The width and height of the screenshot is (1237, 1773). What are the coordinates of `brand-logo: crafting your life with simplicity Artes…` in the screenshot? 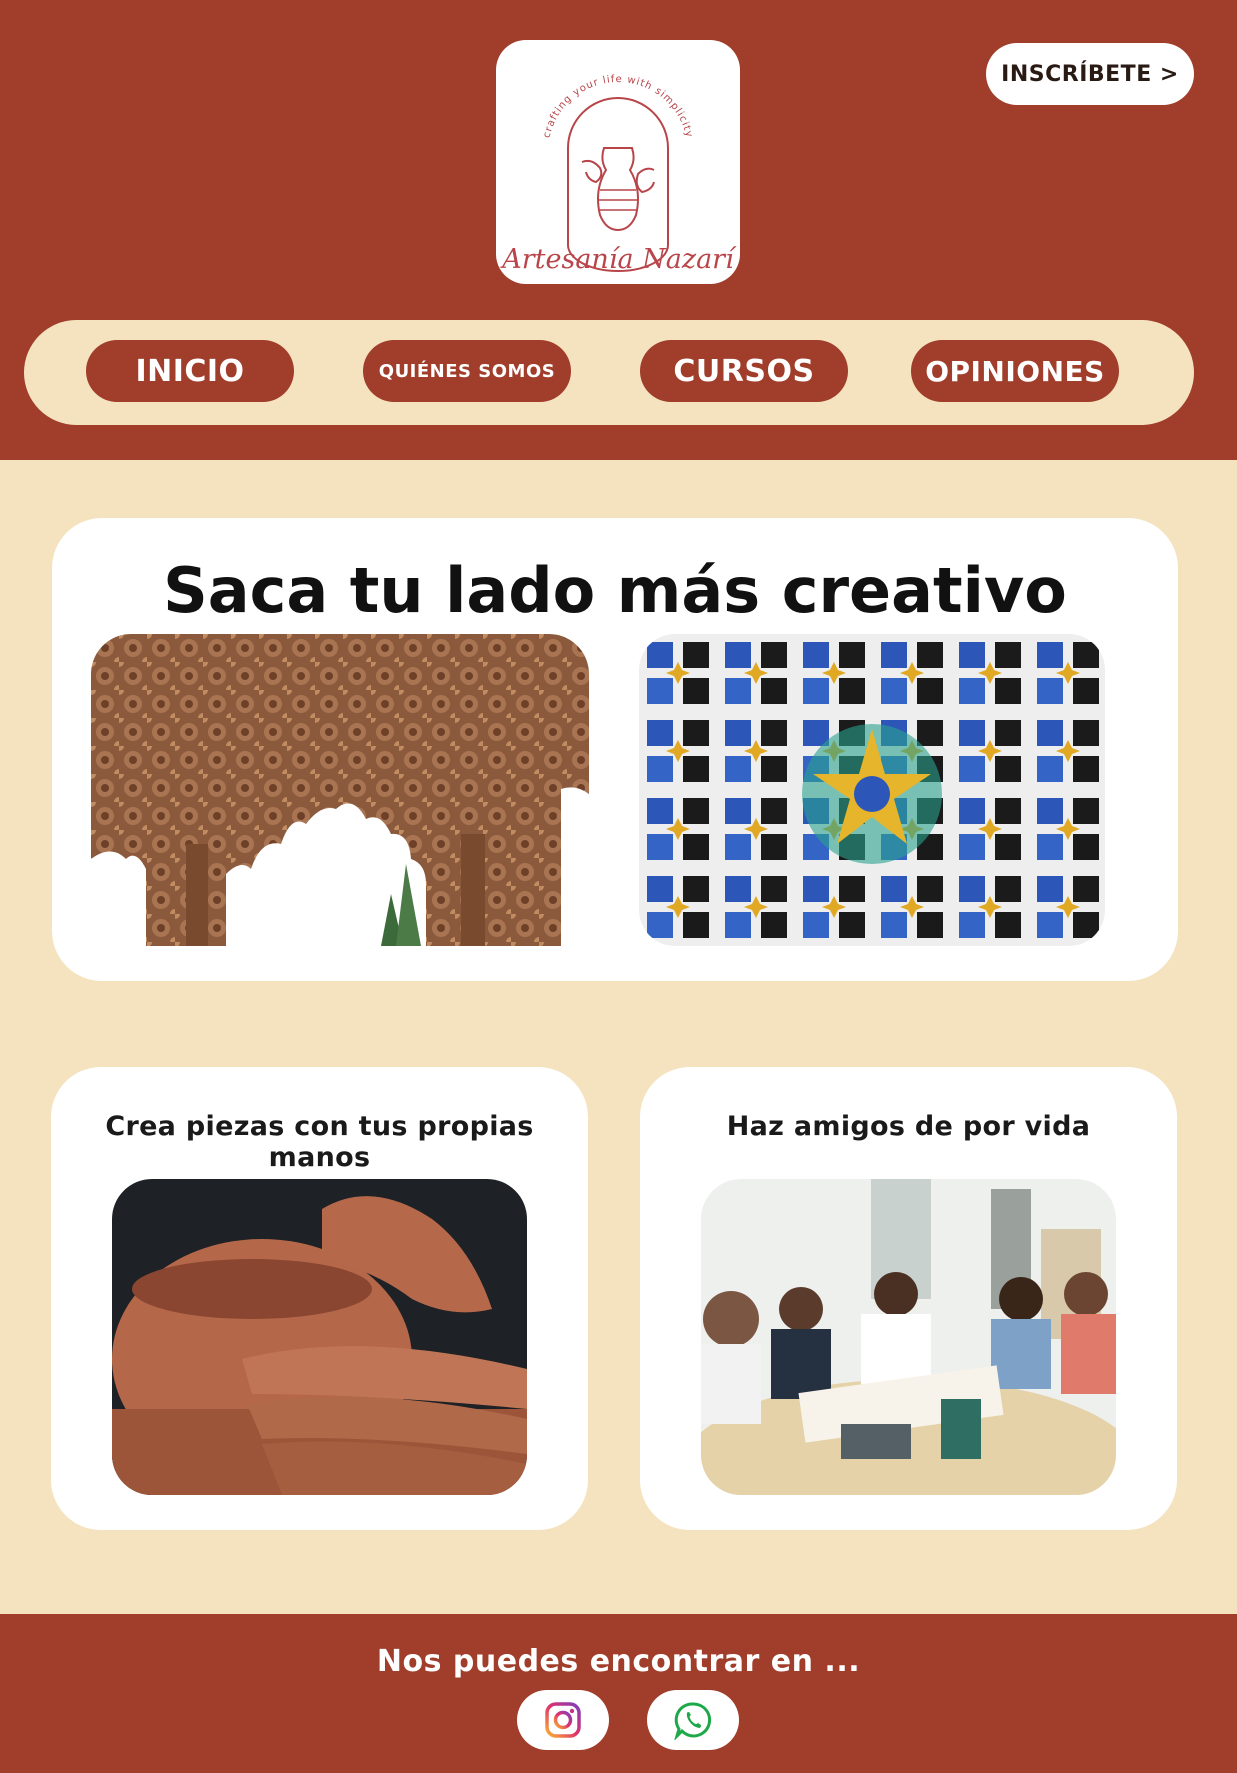 It's located at (618, 162).